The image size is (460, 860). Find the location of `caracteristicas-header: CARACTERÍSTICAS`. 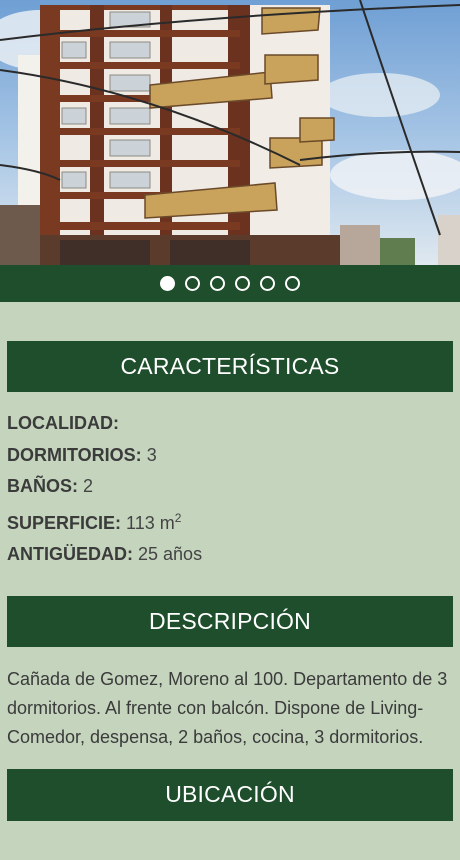

caracteristicas-header: CARACTERÍSTICAS is located at coordinates (230, 366).